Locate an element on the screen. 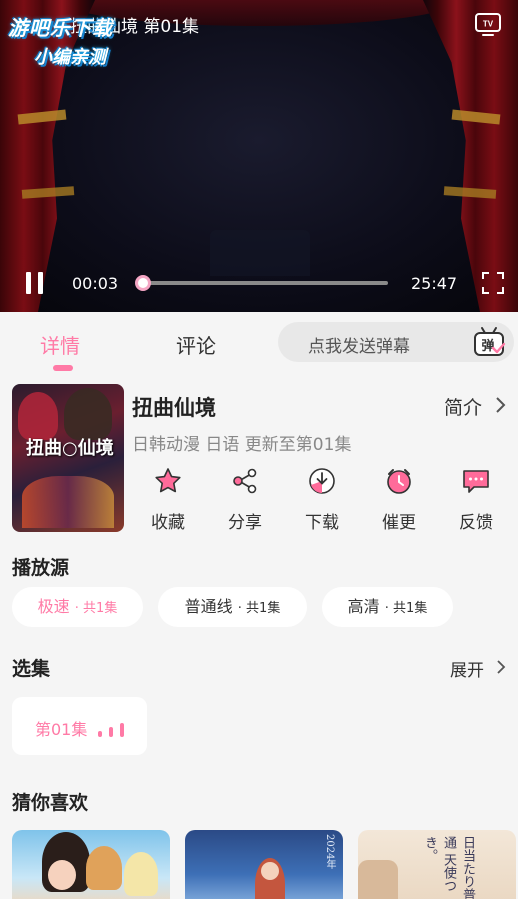 The image size is (518, 899). recommend-card: 2024年 is located at coordinates (264, 864).